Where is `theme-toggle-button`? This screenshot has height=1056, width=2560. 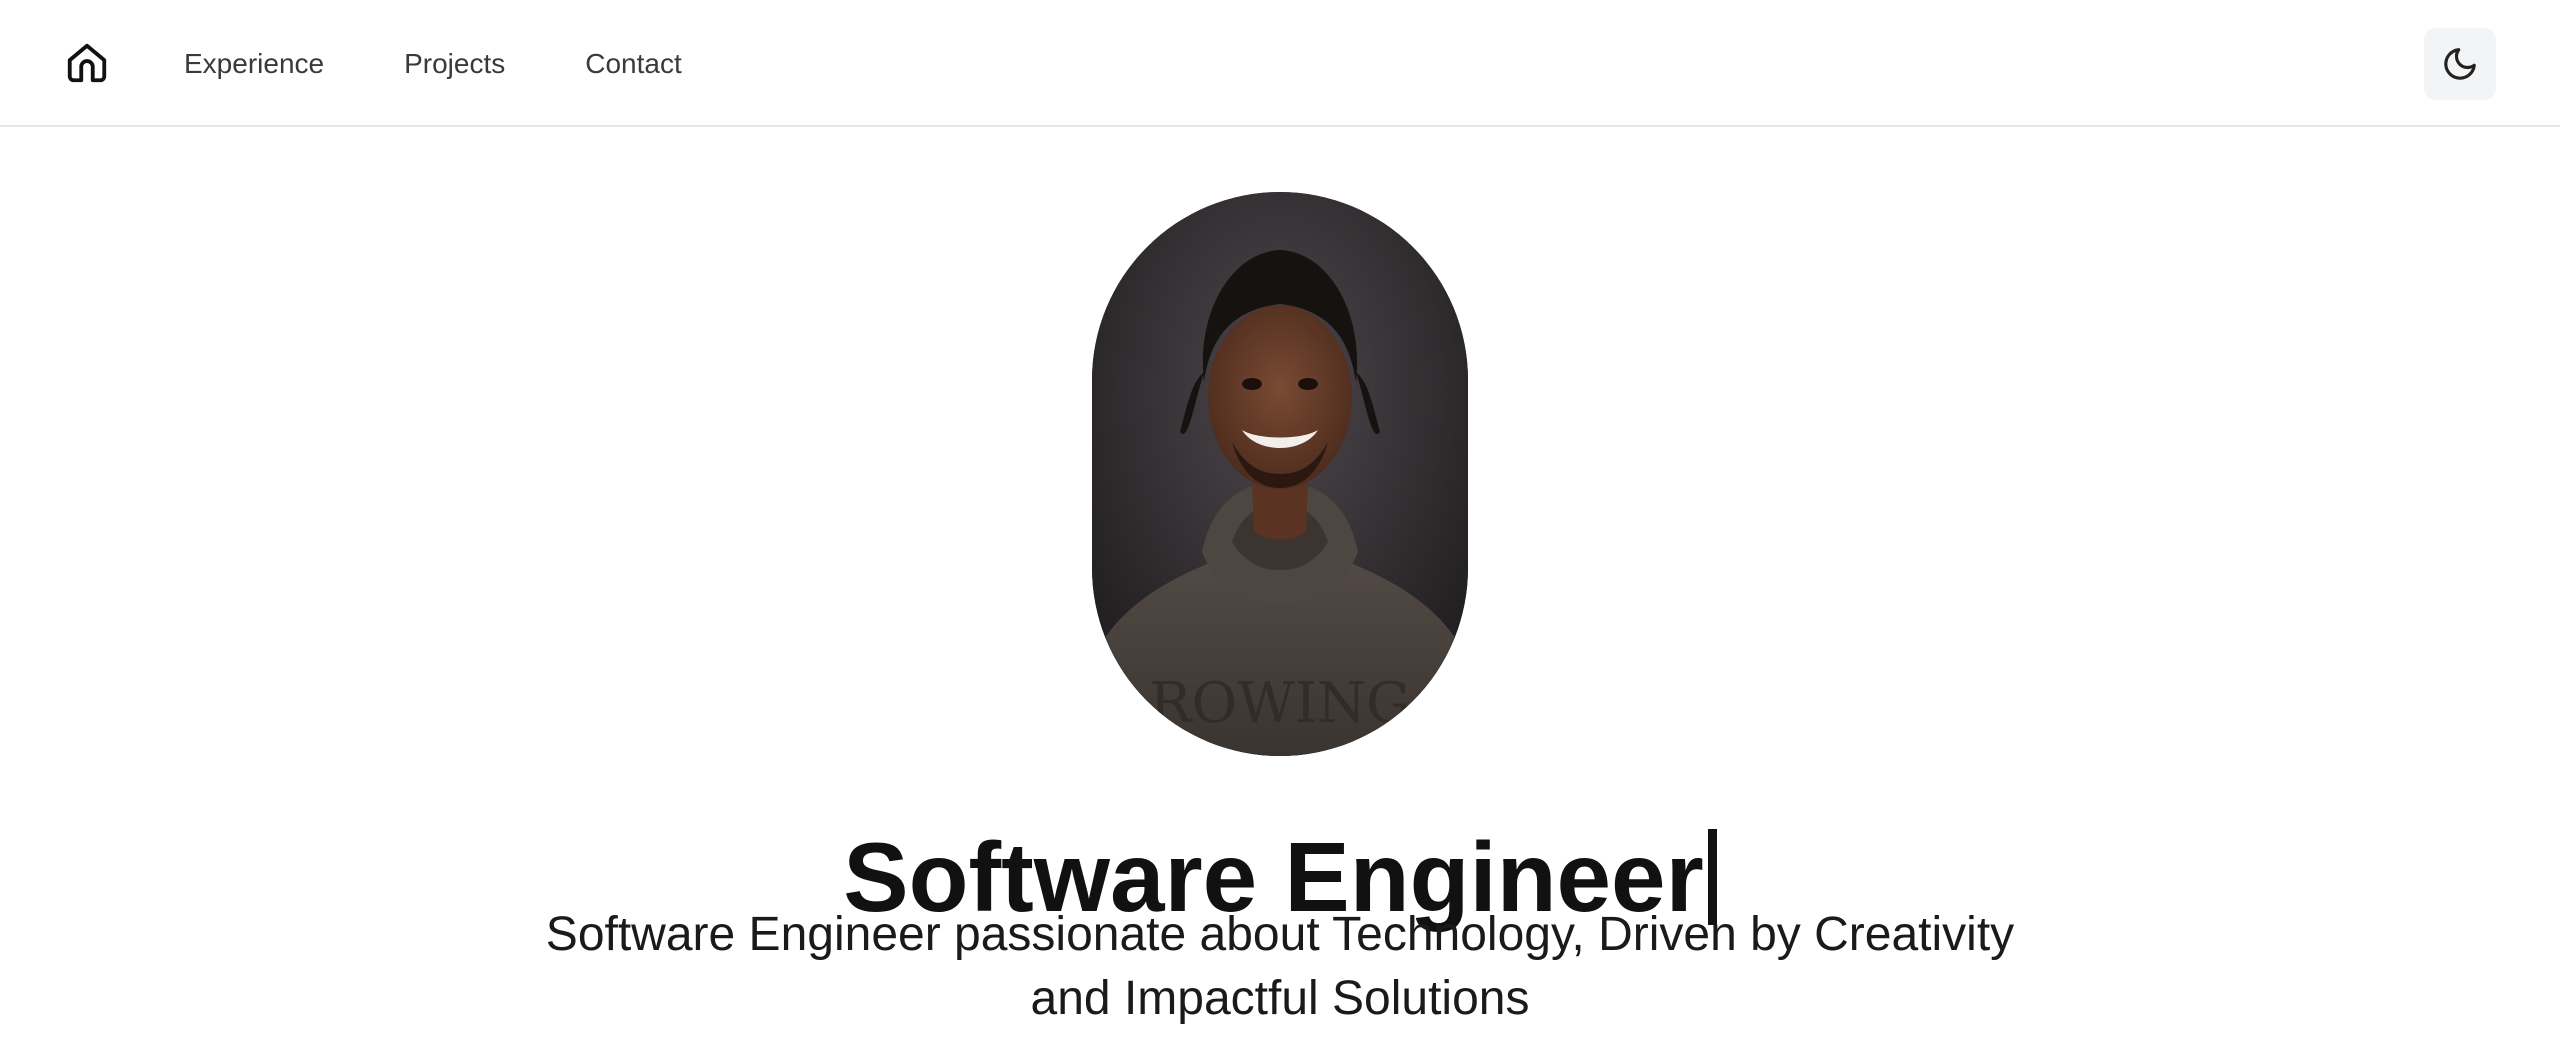
theme-toggle-button is located at coordinates (2460, 64).